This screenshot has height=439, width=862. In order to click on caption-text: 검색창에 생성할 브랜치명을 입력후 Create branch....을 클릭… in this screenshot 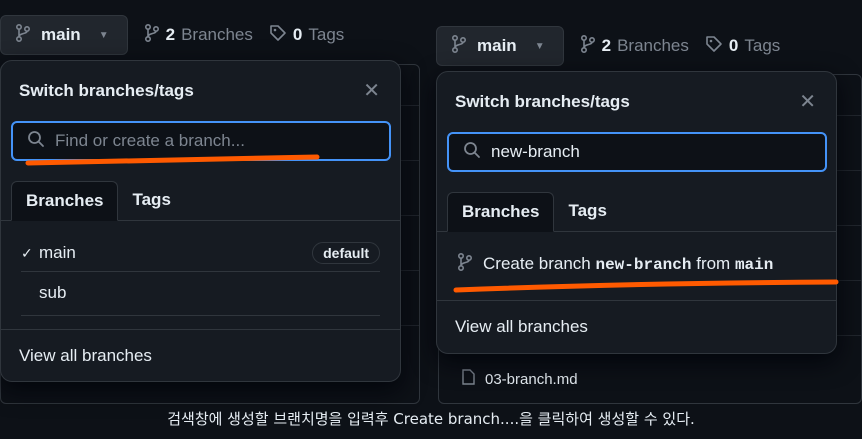, I will do `click(431, 419)`.